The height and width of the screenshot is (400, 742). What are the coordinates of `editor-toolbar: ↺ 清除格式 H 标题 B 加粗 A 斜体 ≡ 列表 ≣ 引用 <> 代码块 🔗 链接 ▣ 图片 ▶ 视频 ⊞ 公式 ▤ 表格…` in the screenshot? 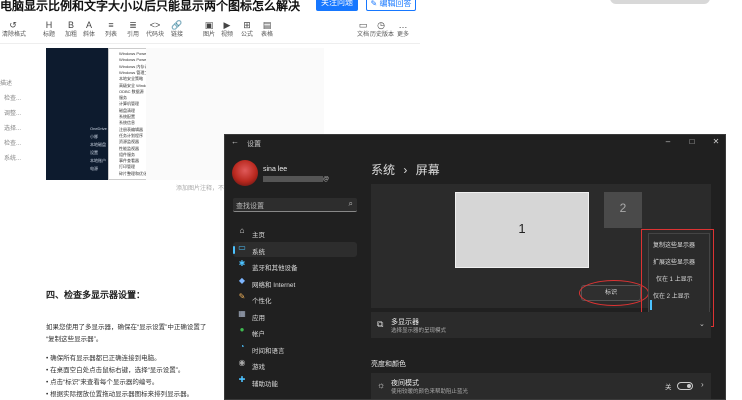 It's located at (210, 30).